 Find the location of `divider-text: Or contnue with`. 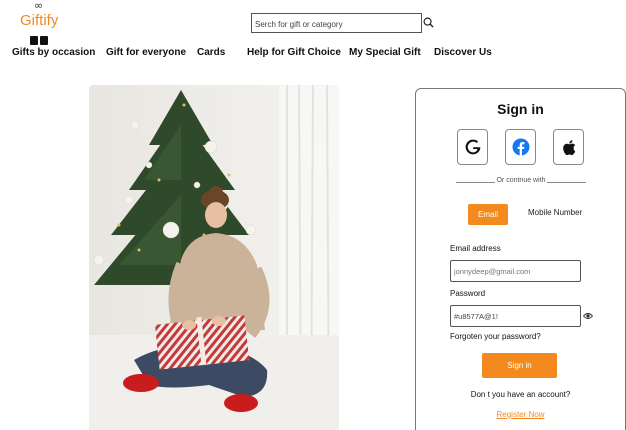

divider-text: Or contnue with is located at coordinates (521, 180).